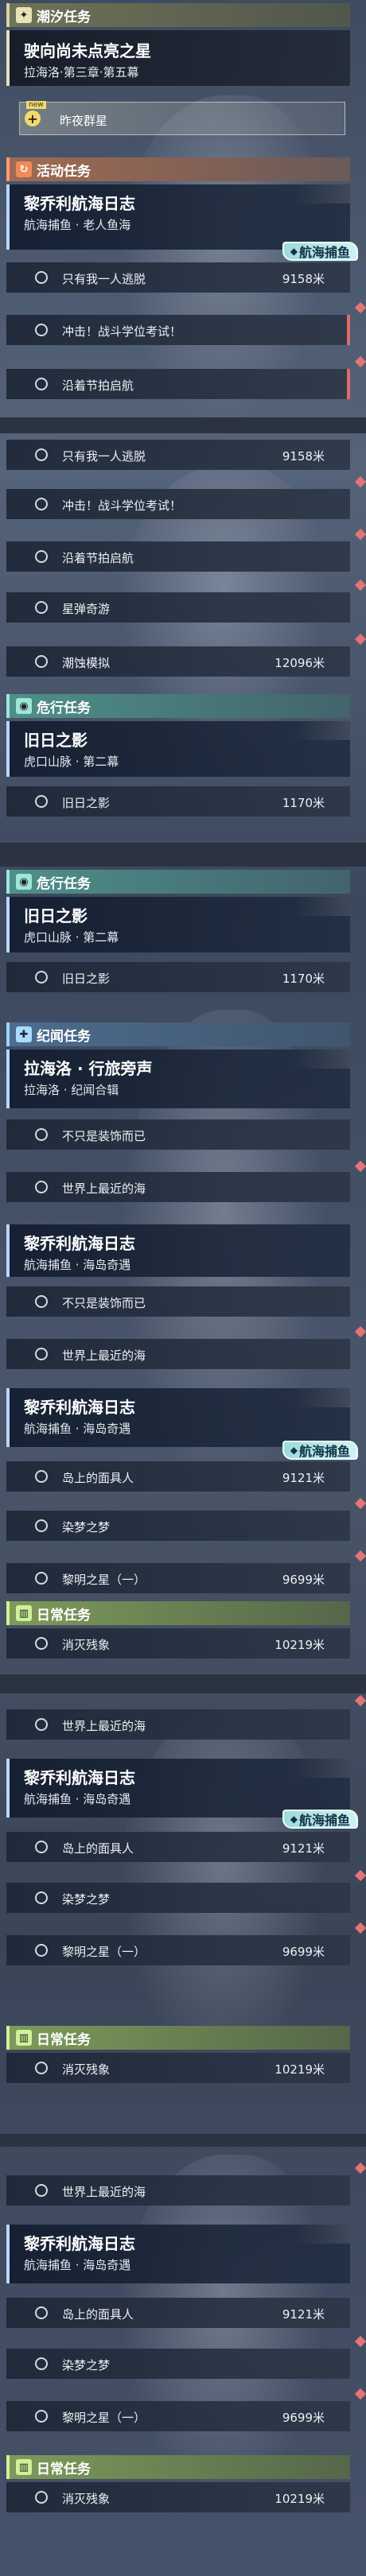 This screenshot has width=366, height=2576. What do you see at coordinates (24, 882) in the screenshot?
I see `eye-icon: ◉` at bounding box center [24, 882].